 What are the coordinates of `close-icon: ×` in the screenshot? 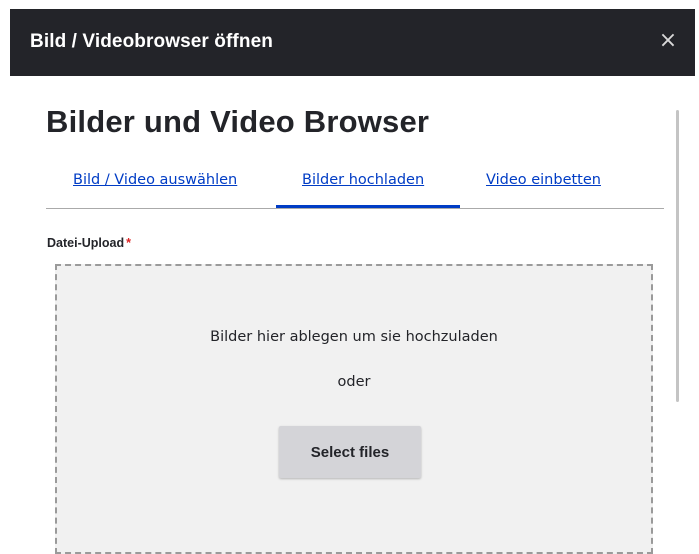 It's located at (668, 41).